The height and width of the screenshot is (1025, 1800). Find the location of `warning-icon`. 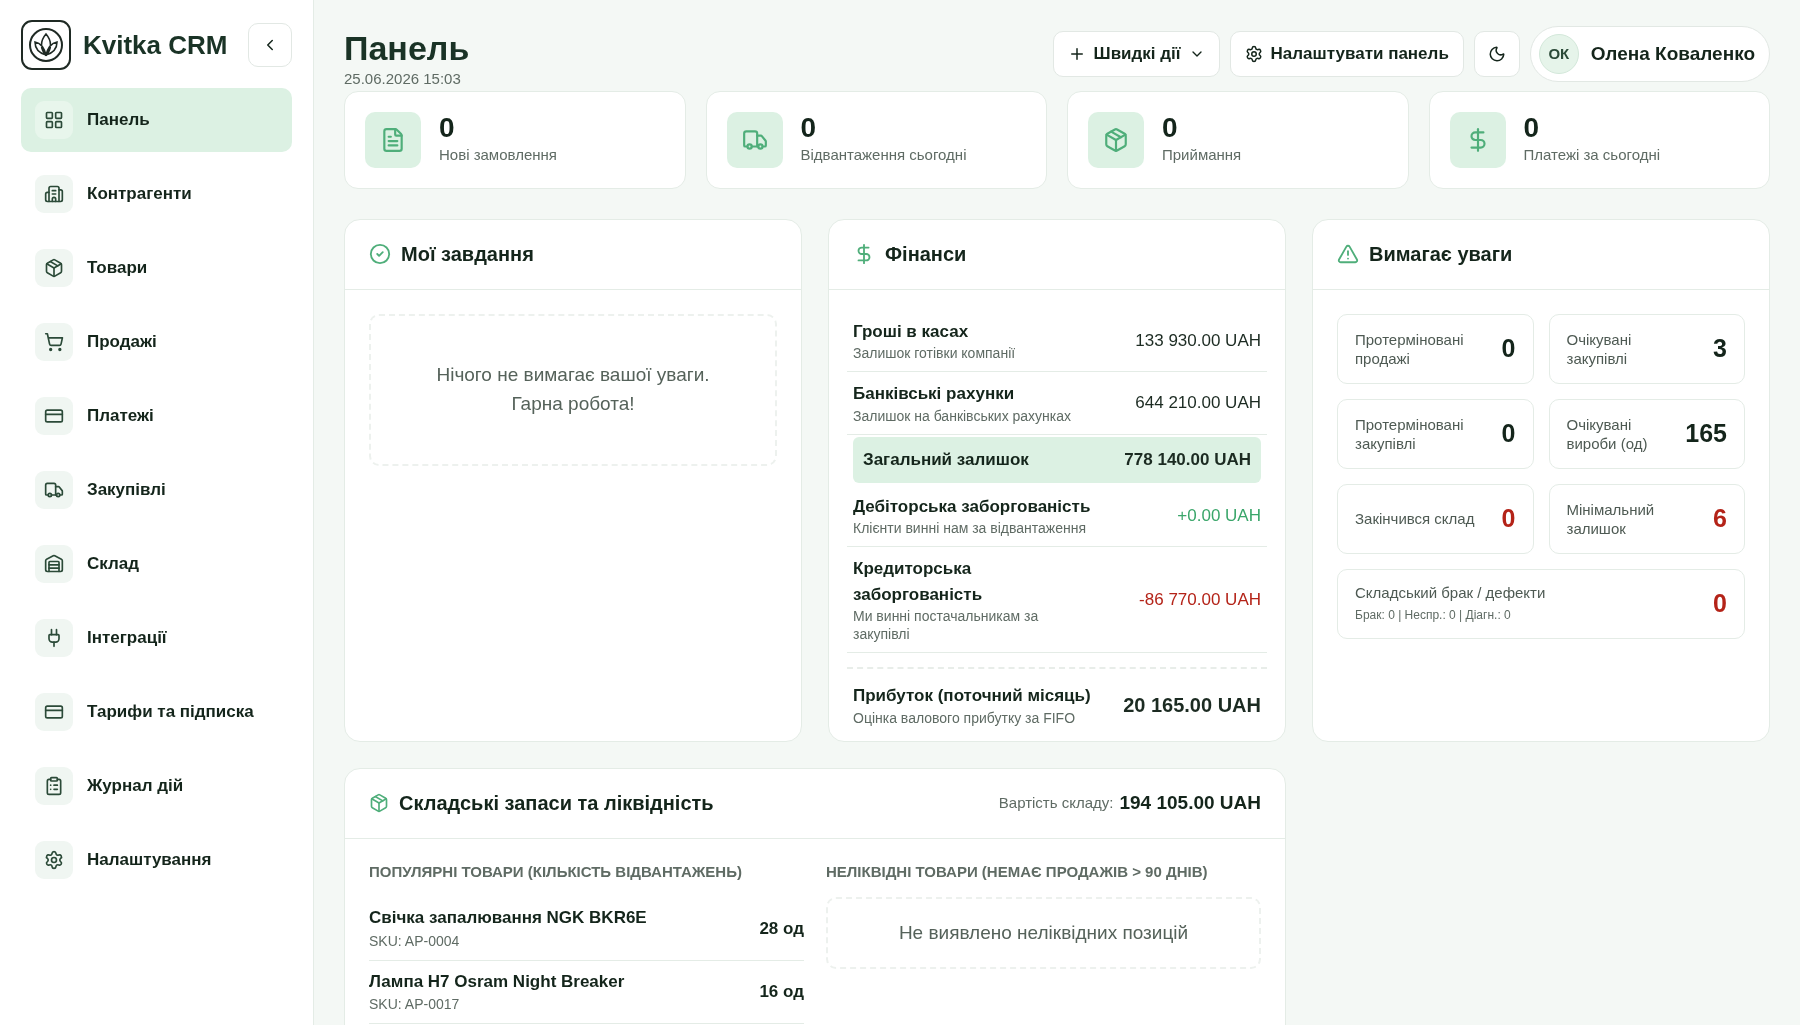

warning-icon is located at coordinates (1348, 254).